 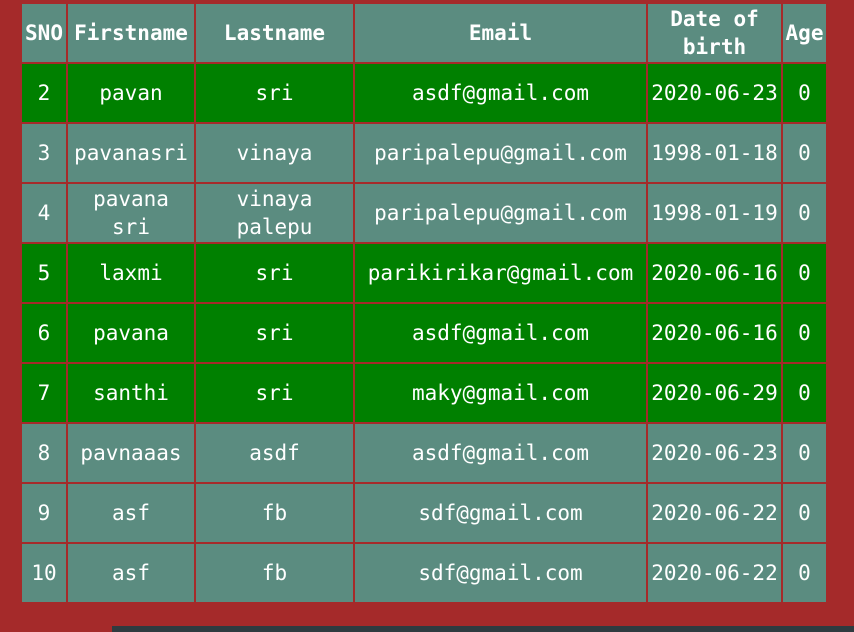 What do you see at coordinates (44, 213) in the screenshot?
I see `cell-sno: 4` at bounding box center [44, 213].